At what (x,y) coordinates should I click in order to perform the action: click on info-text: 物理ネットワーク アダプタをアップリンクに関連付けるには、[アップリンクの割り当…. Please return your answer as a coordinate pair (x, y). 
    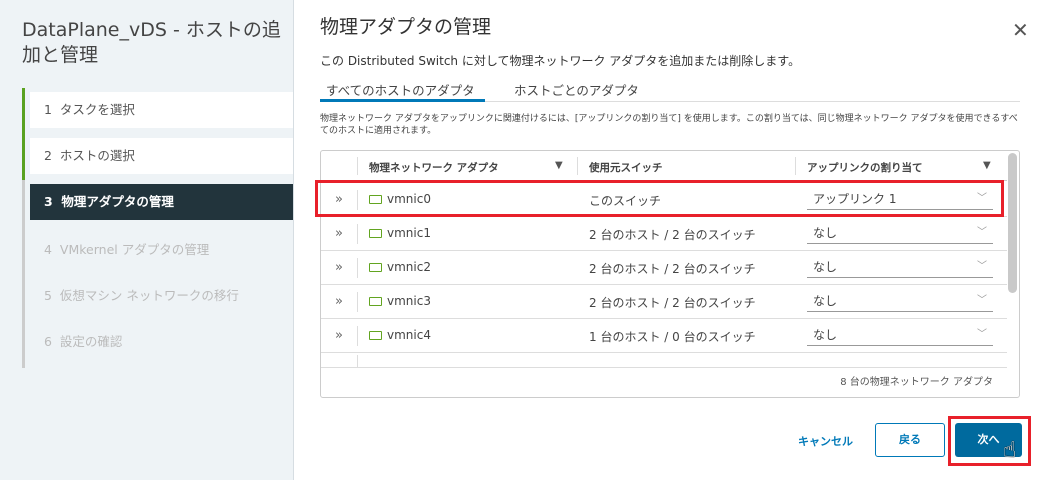
    Looking at the image, I should click on (669, 125).